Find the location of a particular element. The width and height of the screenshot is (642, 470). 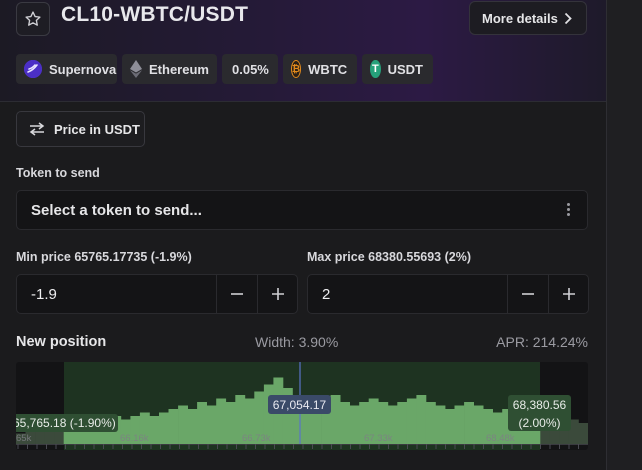

chip-label: WBTC is located at coordinates (328, 69).